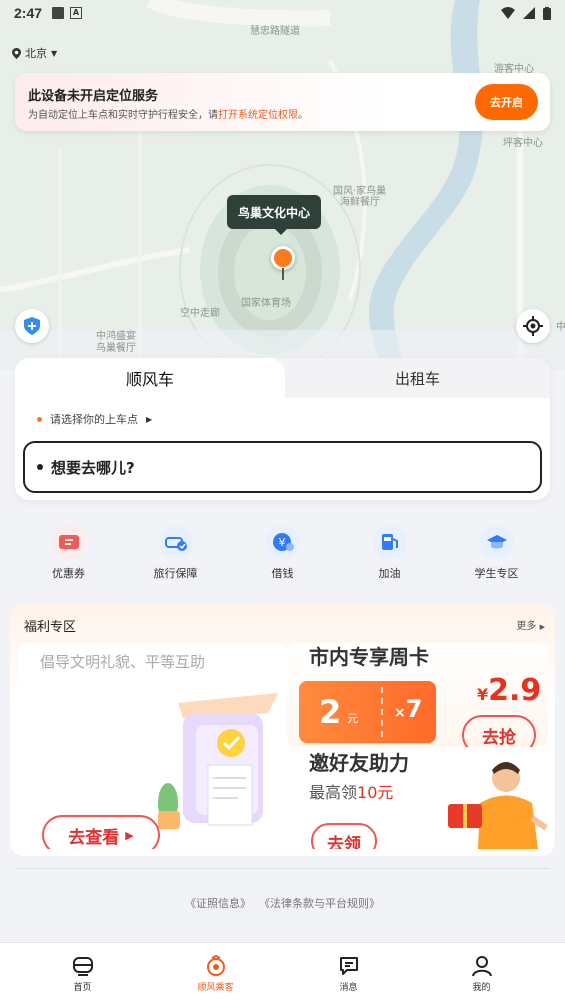  I want to click on more-label: 更多, so click(526, 626).